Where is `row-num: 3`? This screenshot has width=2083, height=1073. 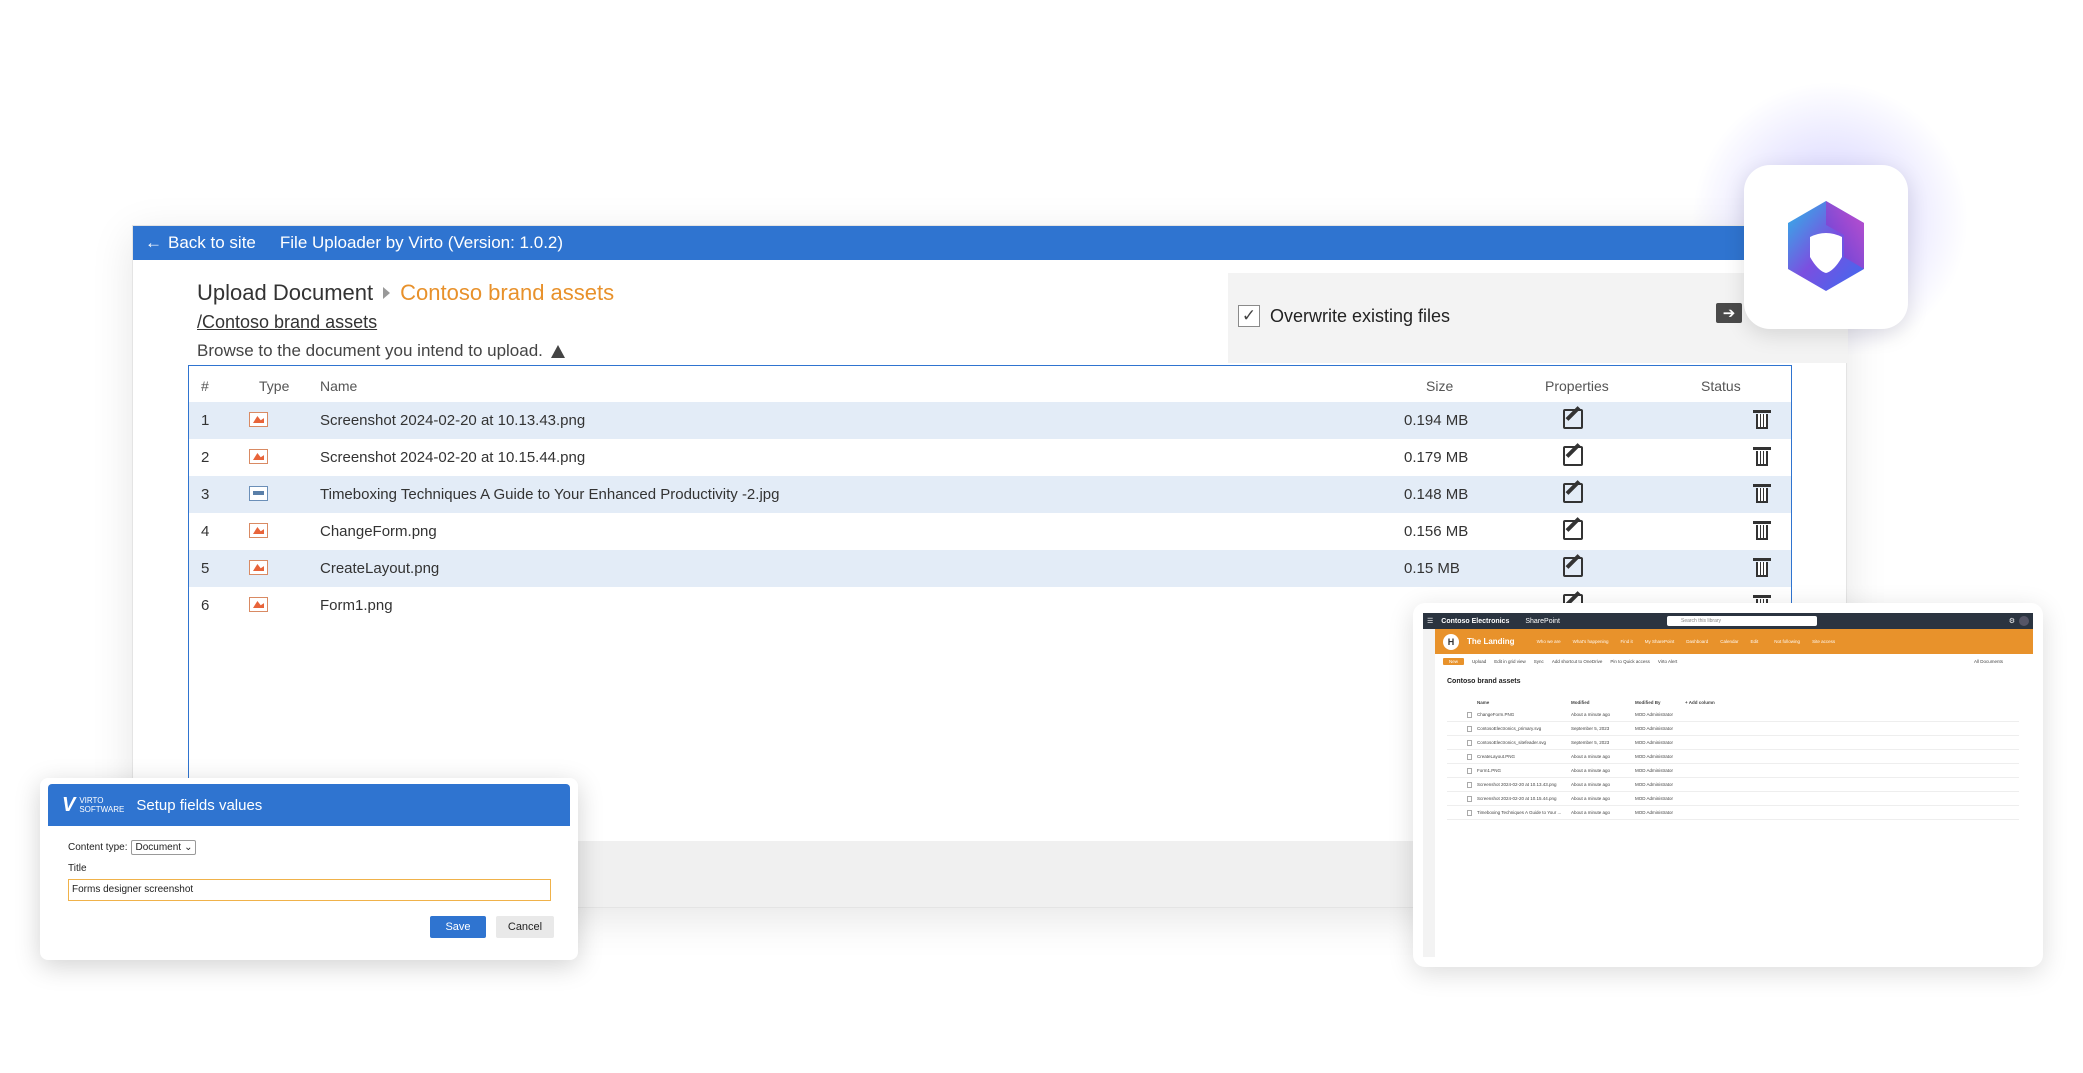
row-num: 3 is located at coordinates (205, 494).